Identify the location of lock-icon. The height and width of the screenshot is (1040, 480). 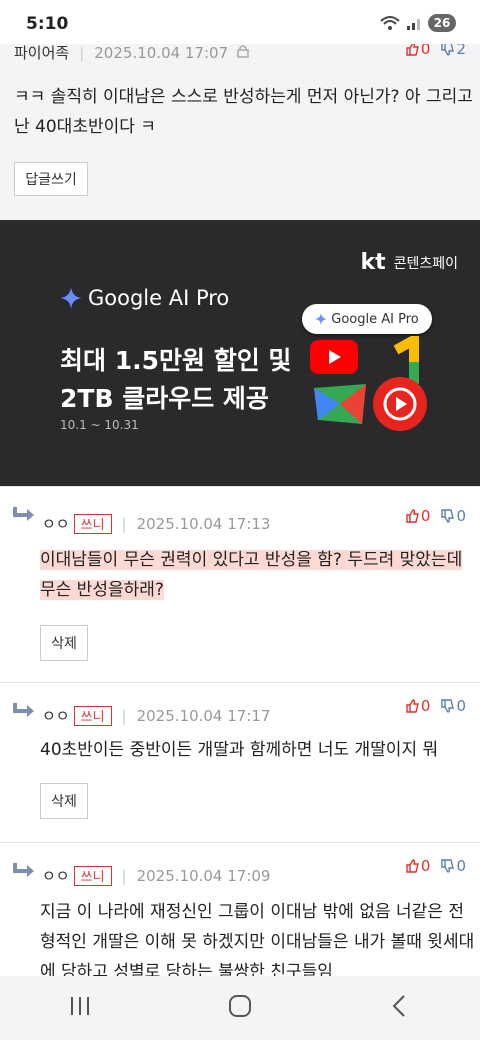
(243, 53).